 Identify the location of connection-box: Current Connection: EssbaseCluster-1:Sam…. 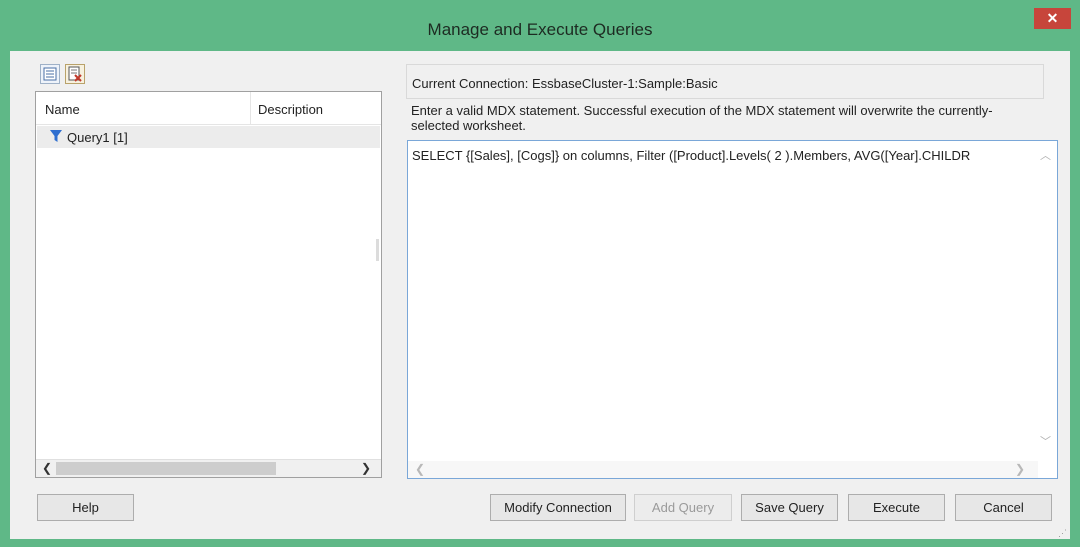
(725, 81).